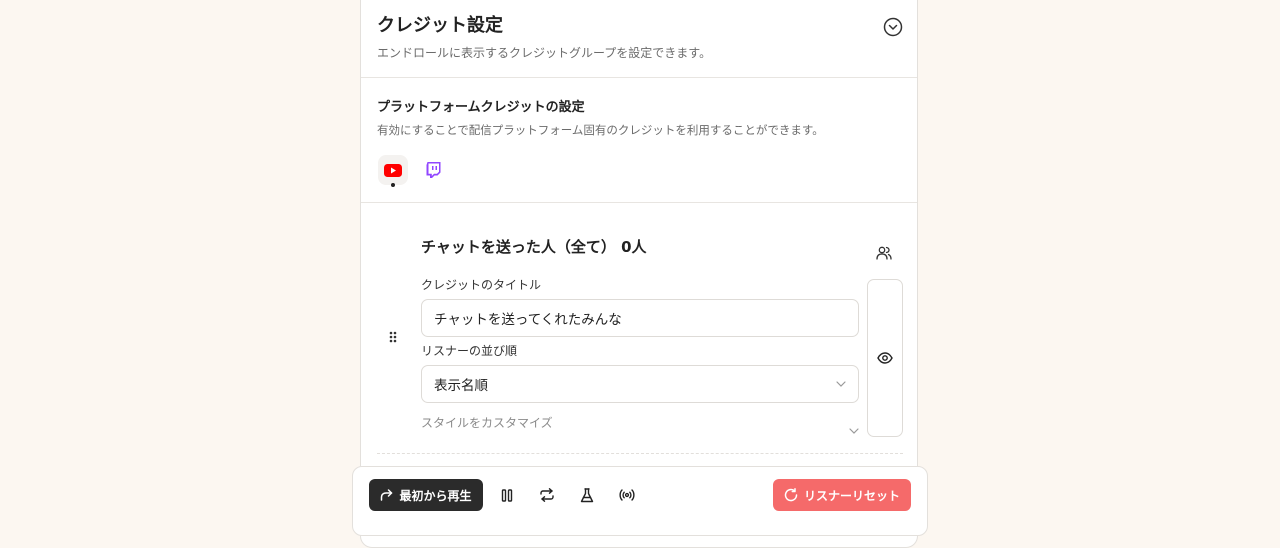 The image size is (1280, 548). I want to click on playback-toolbar: 最初から再生 リスナーリセット, so click(640, 501).